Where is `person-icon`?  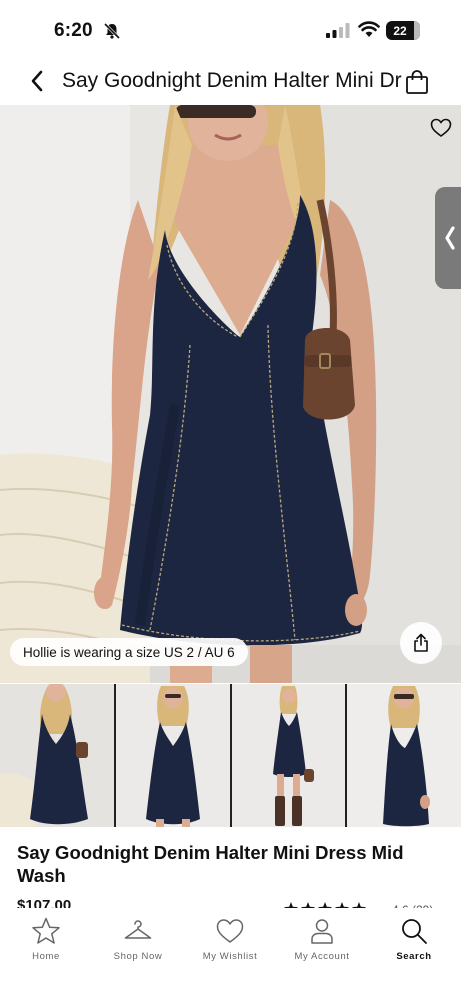
person-icon is located at coordinates (322, 931).